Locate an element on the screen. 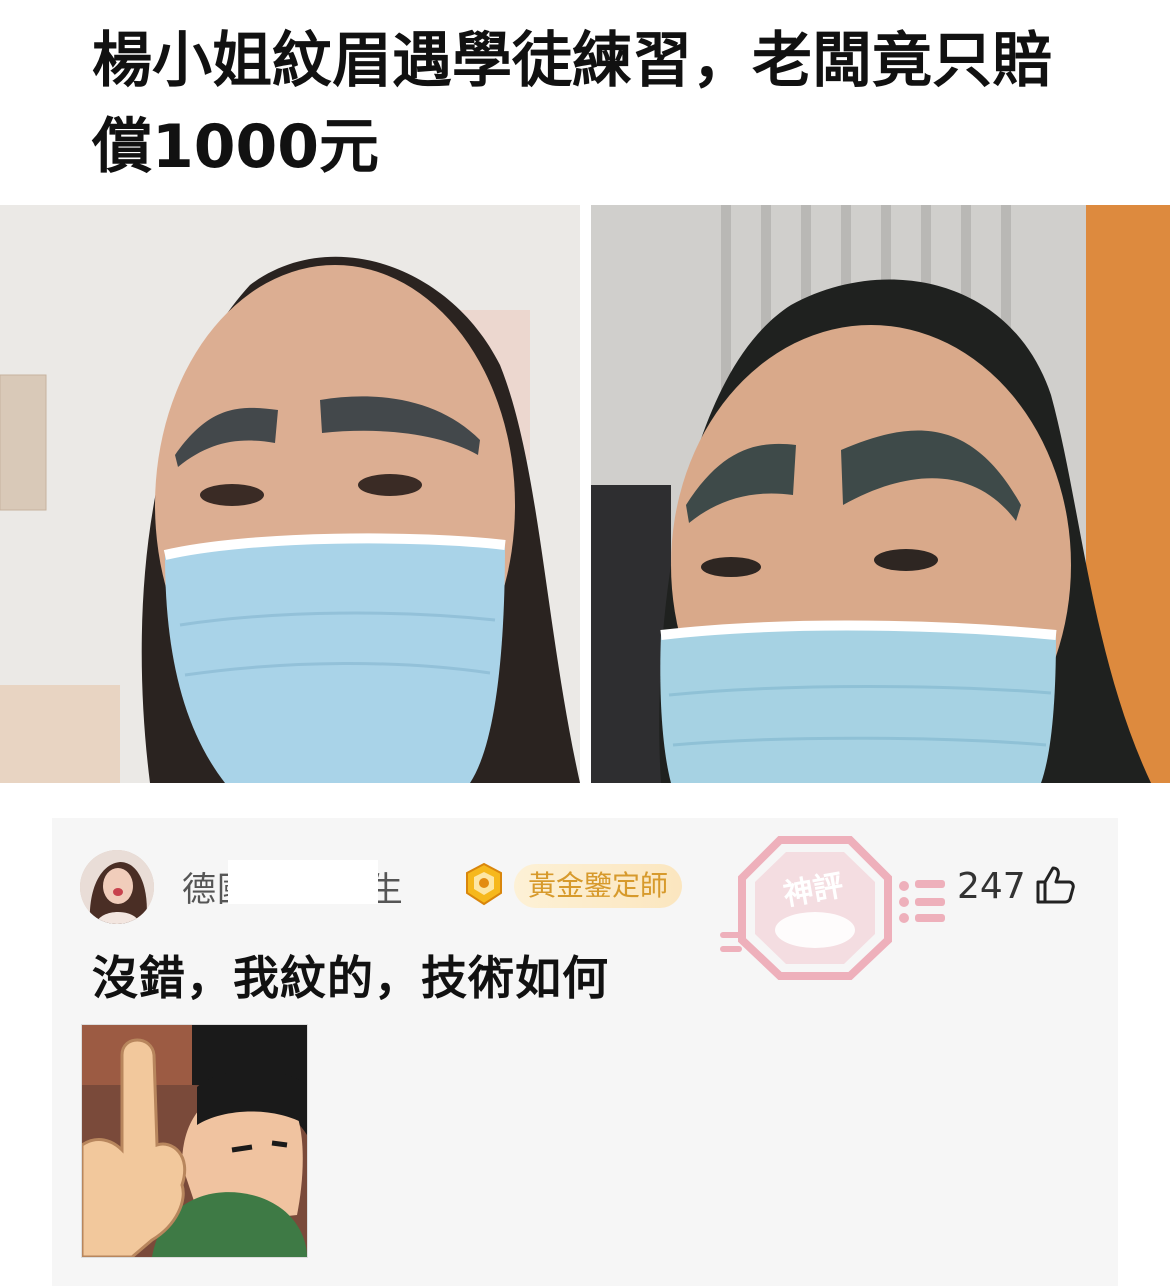 The width and height of the screenshot is (1170, 1286). badge-label: 黃金鑒定師 is located at coordinates (598, 886).